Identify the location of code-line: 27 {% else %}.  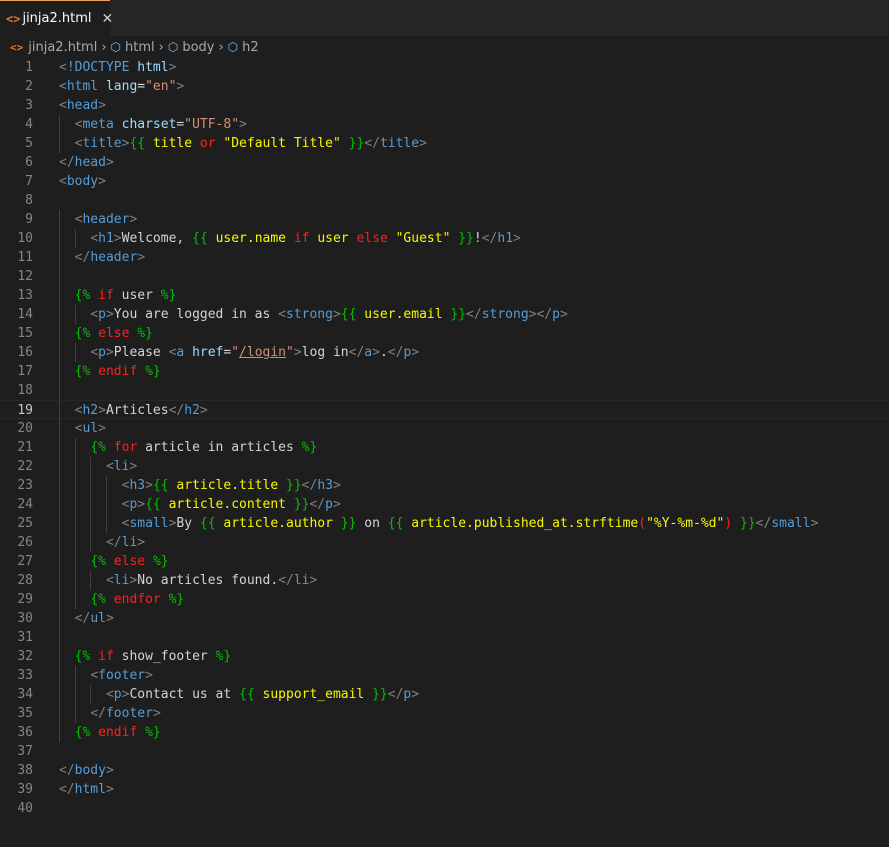
(444, 561).